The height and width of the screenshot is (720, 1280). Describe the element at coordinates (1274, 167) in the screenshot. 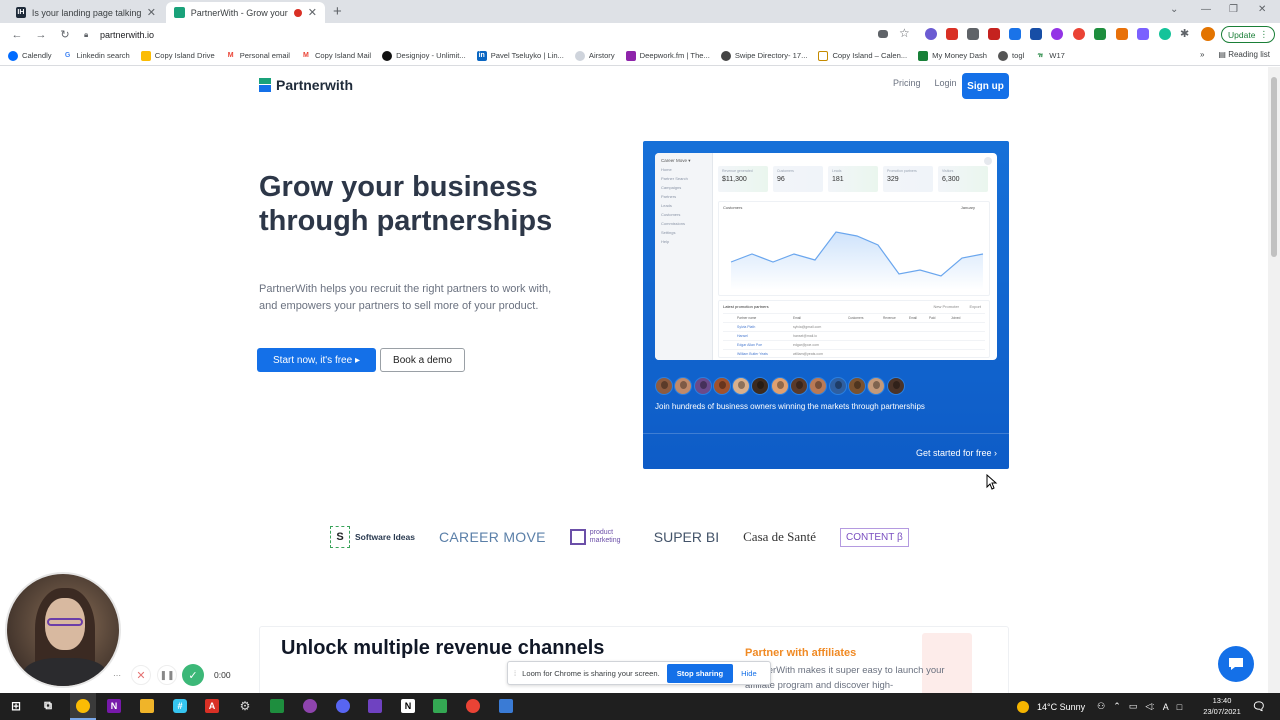

I see `scrollbar-thumb` at that location.